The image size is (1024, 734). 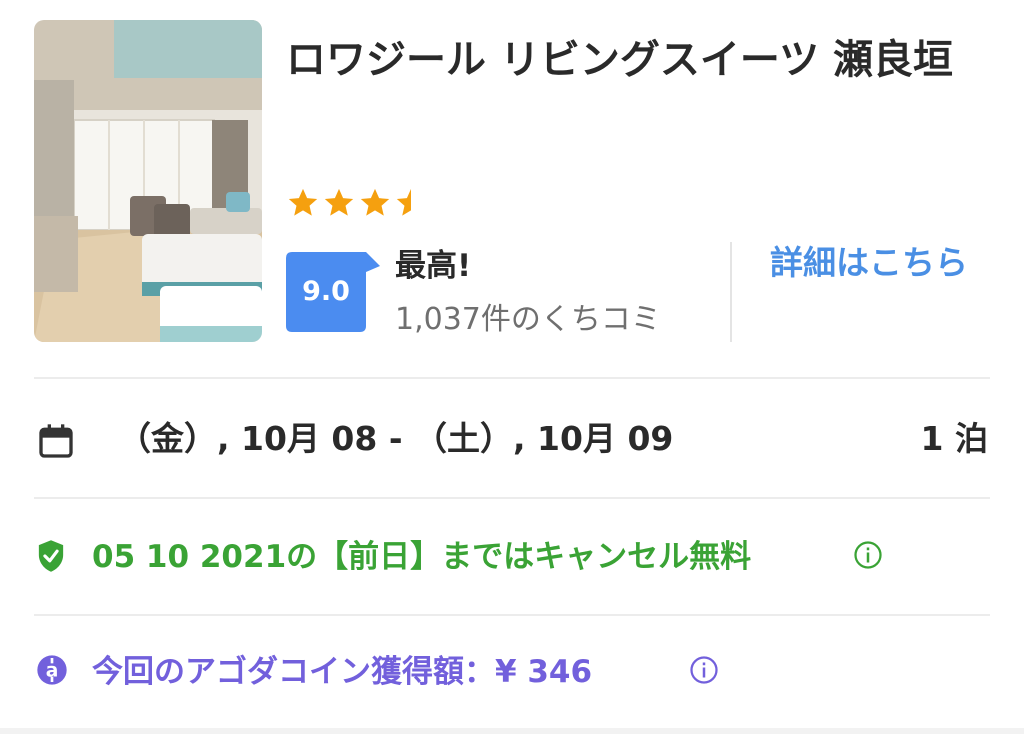 What do you see at coordinates (395, 439) in the screenshot?
I see `stay-dates: （金）, 10月 08 - （土）, 10月 09` at bounding box center [395, 439].